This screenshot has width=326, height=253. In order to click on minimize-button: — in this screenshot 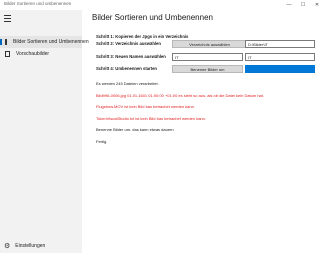, I will do `click(289, 5)`.